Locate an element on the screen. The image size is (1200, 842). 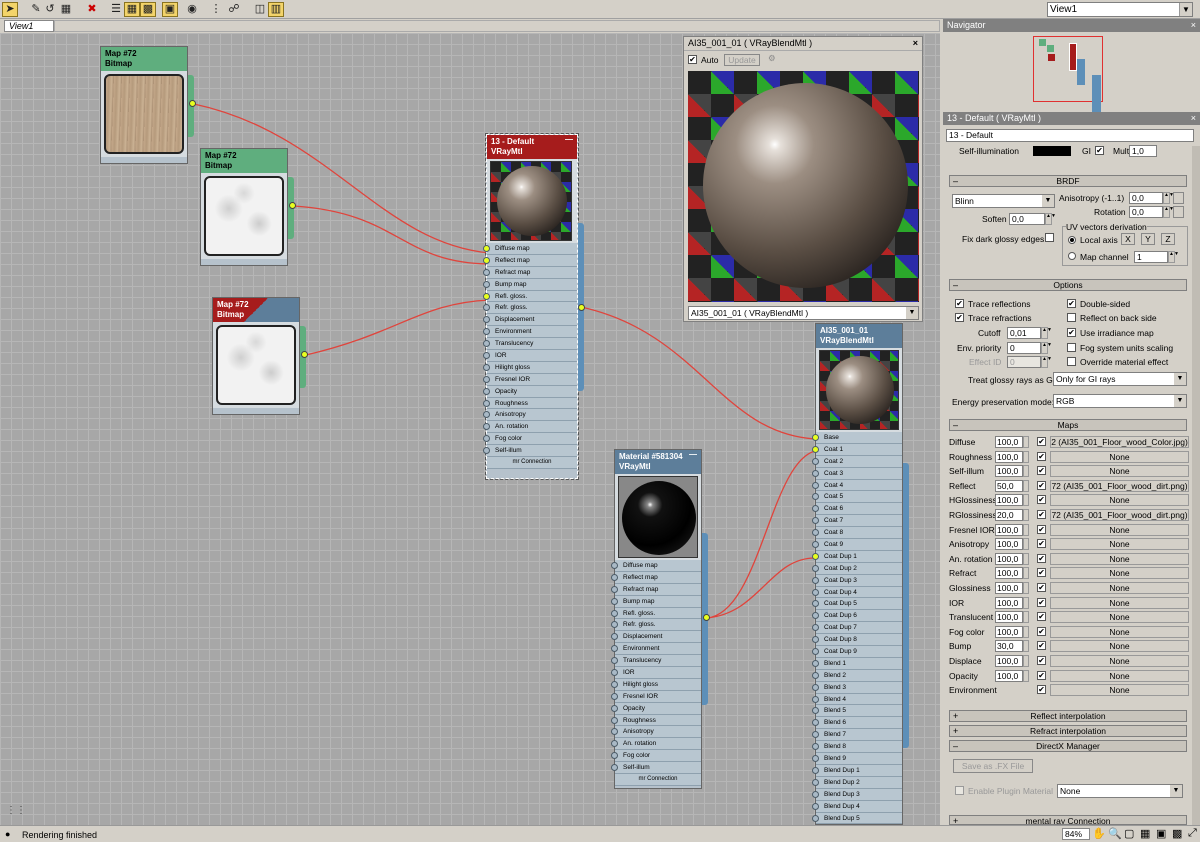
slot-mat2: IOR is located at coordinates (656, 673).